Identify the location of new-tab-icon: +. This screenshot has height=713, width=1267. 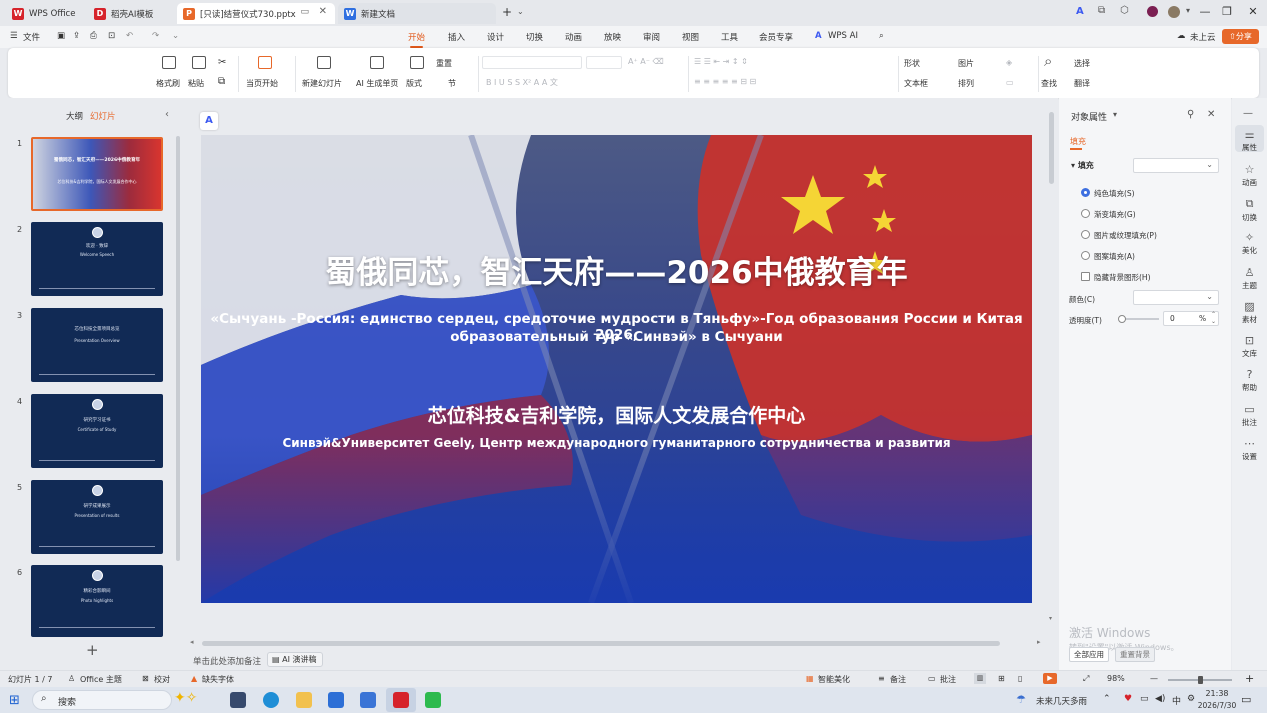
(507, 12).